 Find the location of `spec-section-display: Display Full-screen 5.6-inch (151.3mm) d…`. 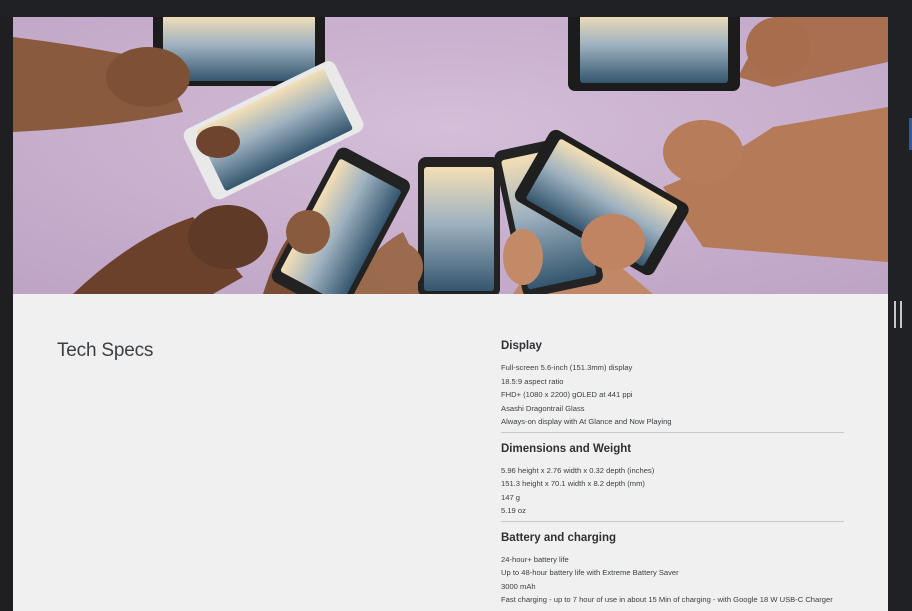

spec-section-display: Display Full-screen 5.6-inch (151.3mm) d… is located at coordinates (672, 386).